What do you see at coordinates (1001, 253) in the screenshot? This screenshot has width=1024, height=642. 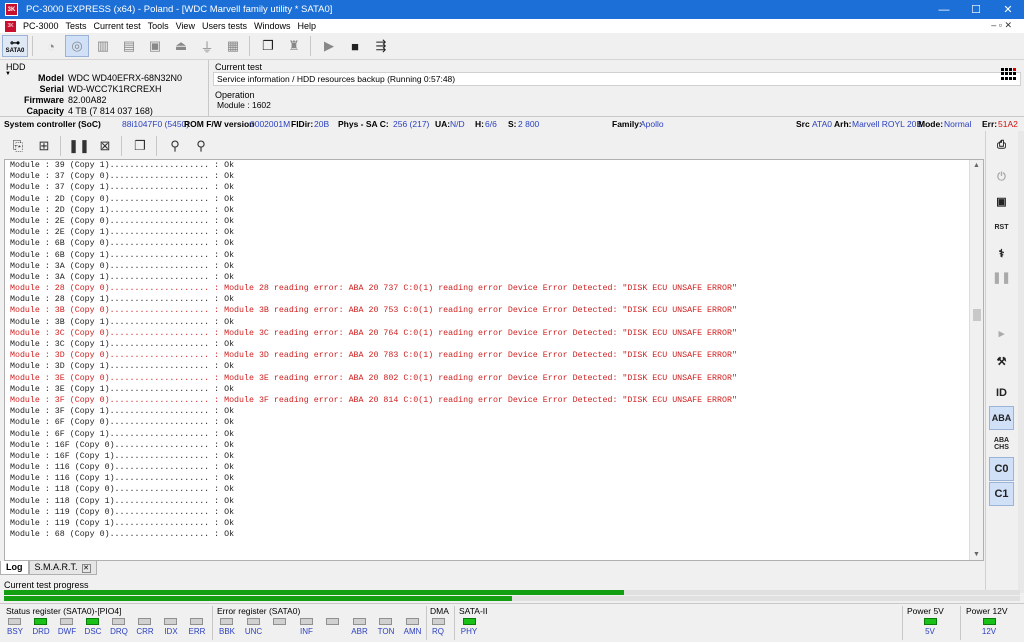 I see `probe-icon: ⚕` at bounding box center [1001, 253].